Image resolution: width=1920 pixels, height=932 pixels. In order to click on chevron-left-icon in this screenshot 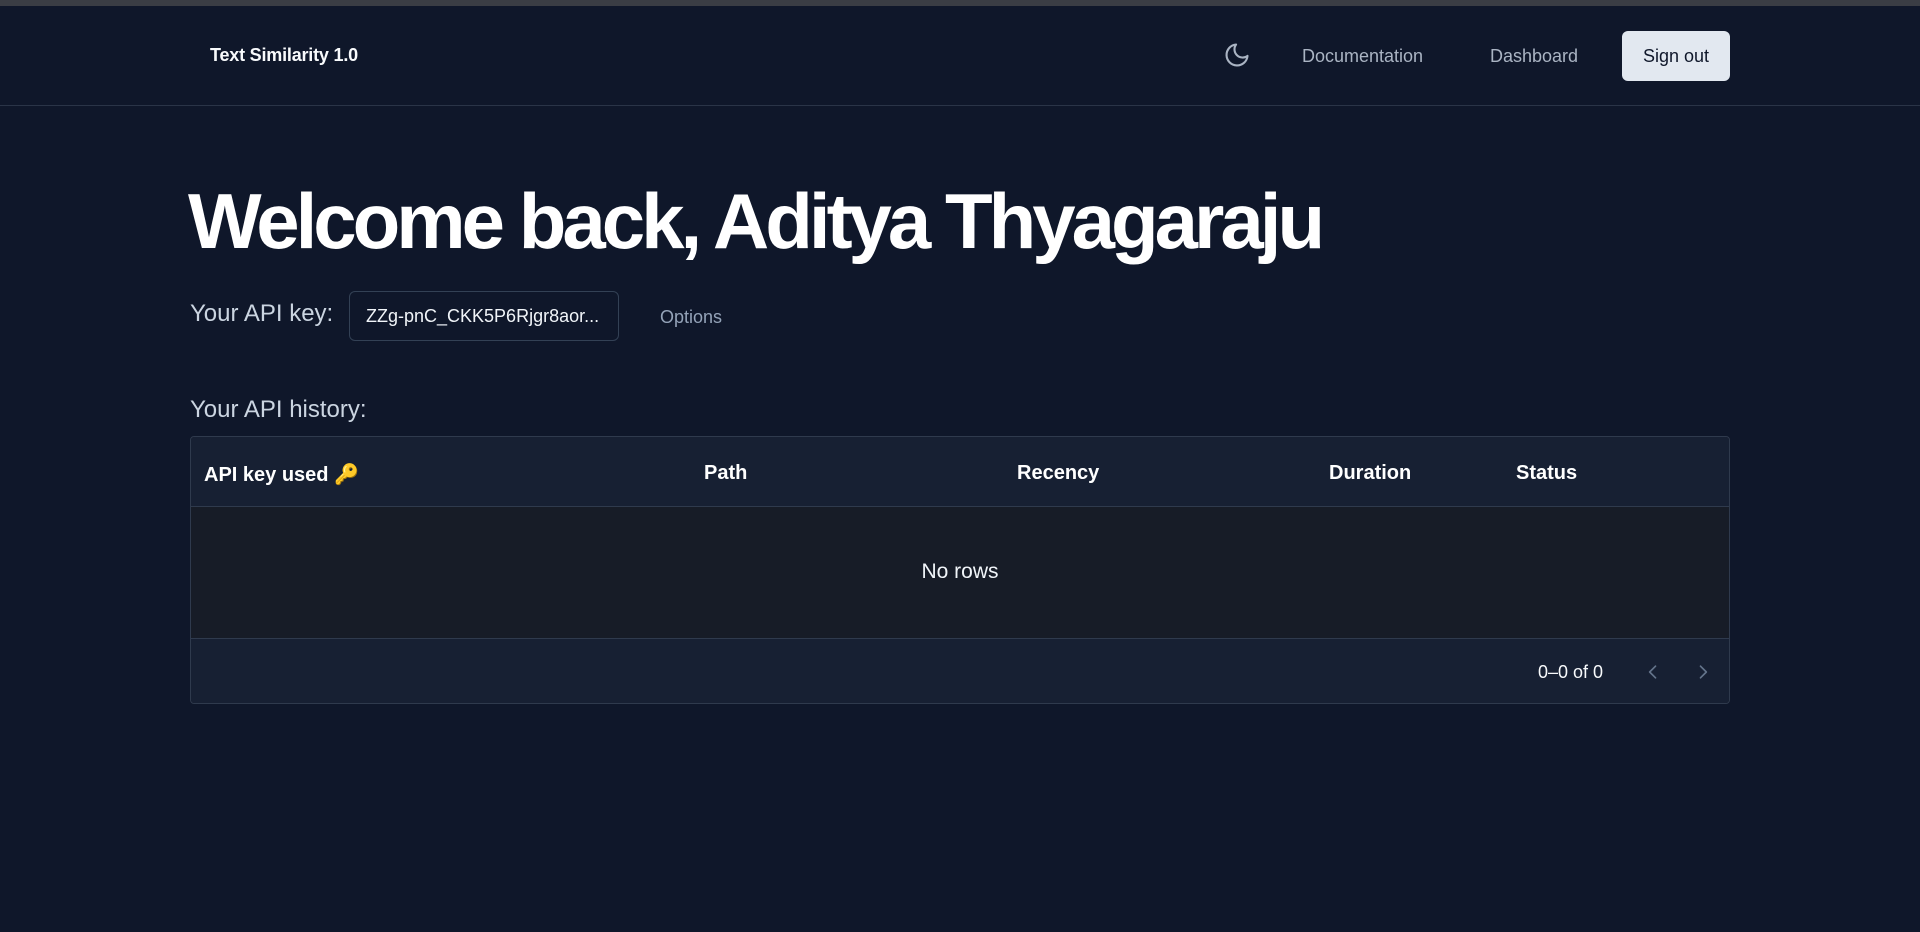, I will do `click(1652, 672)`.